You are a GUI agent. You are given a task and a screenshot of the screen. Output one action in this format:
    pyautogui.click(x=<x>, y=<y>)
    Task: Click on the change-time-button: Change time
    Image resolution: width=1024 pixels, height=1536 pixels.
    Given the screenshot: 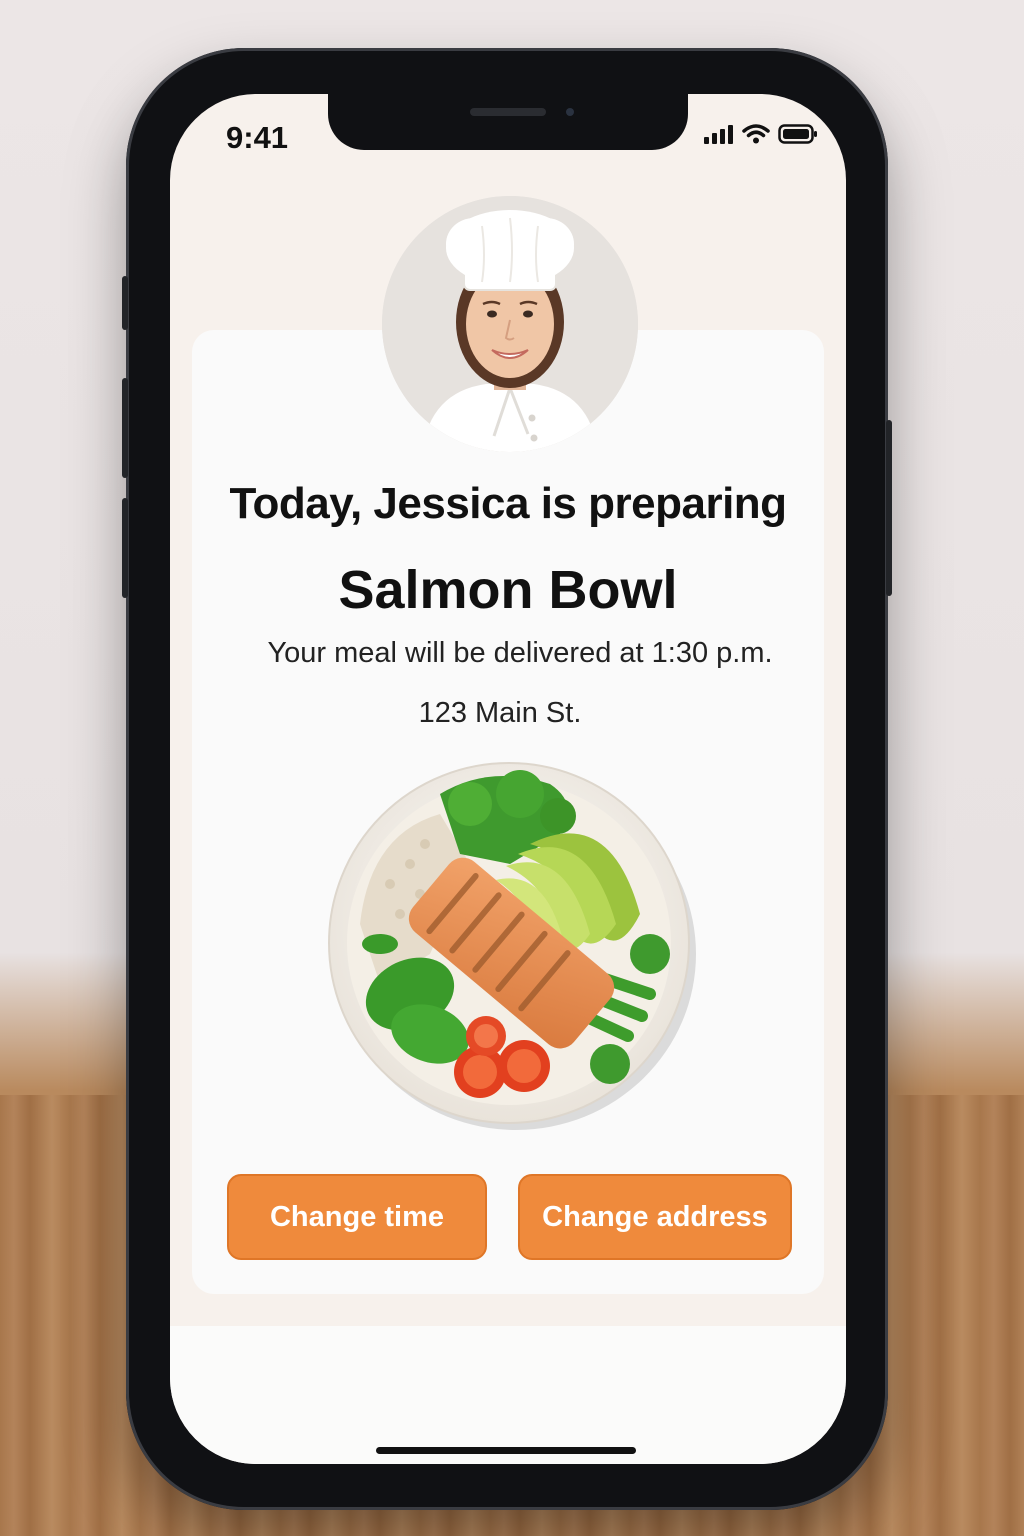 What is the action you would take?
    pyautogui.click(x=357, y=1217)
    